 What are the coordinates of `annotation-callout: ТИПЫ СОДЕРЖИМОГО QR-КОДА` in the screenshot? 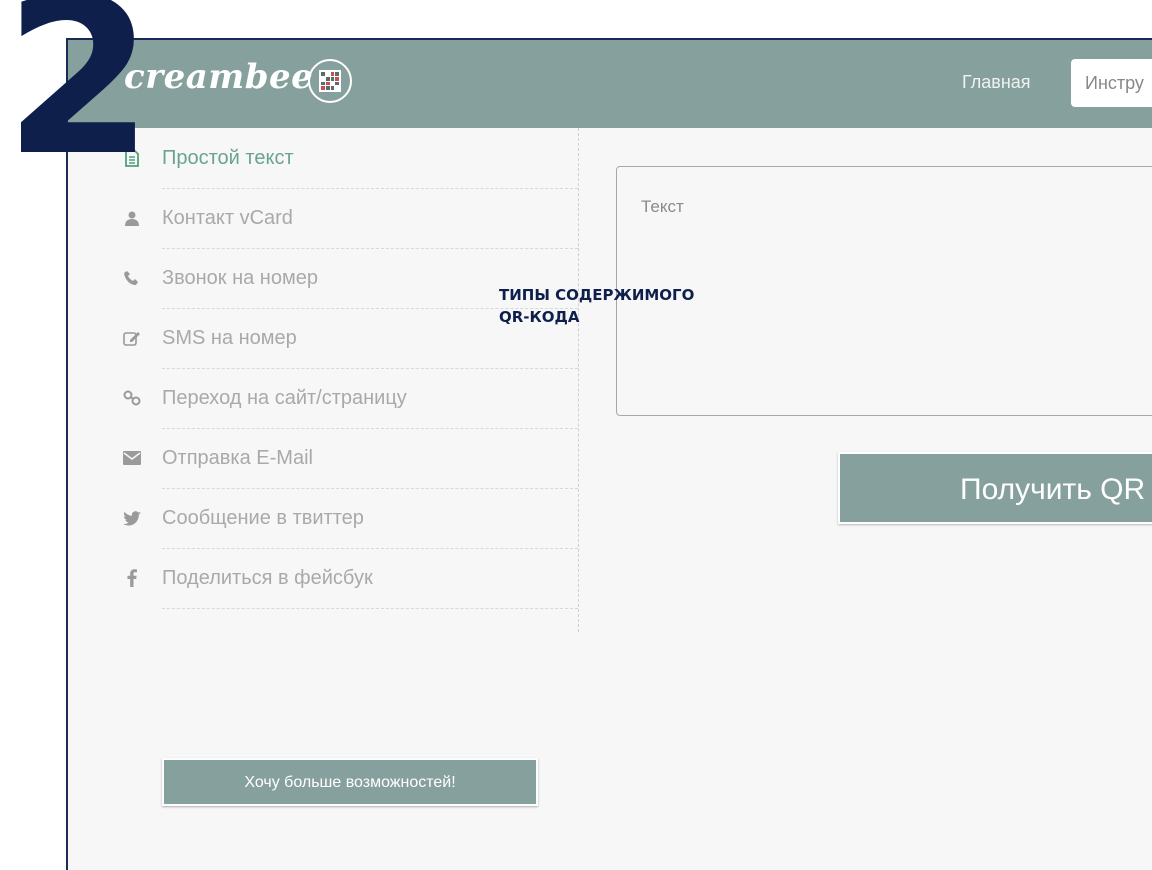 It's located at (596, 306).